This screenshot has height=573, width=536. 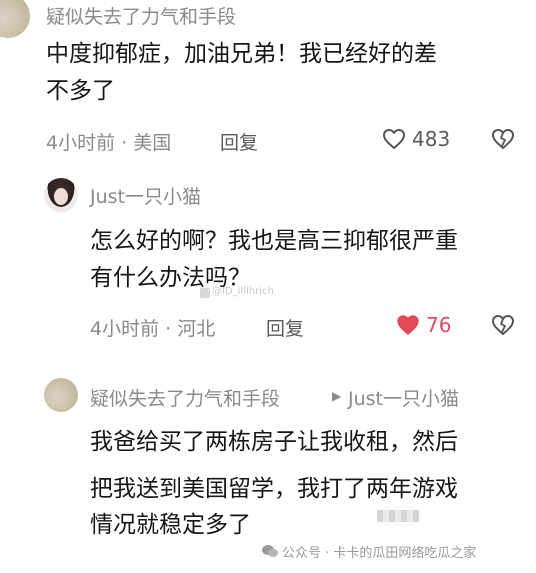 I want to click on username-comment-2: Just一只小猫, so click(x=145, y=195).